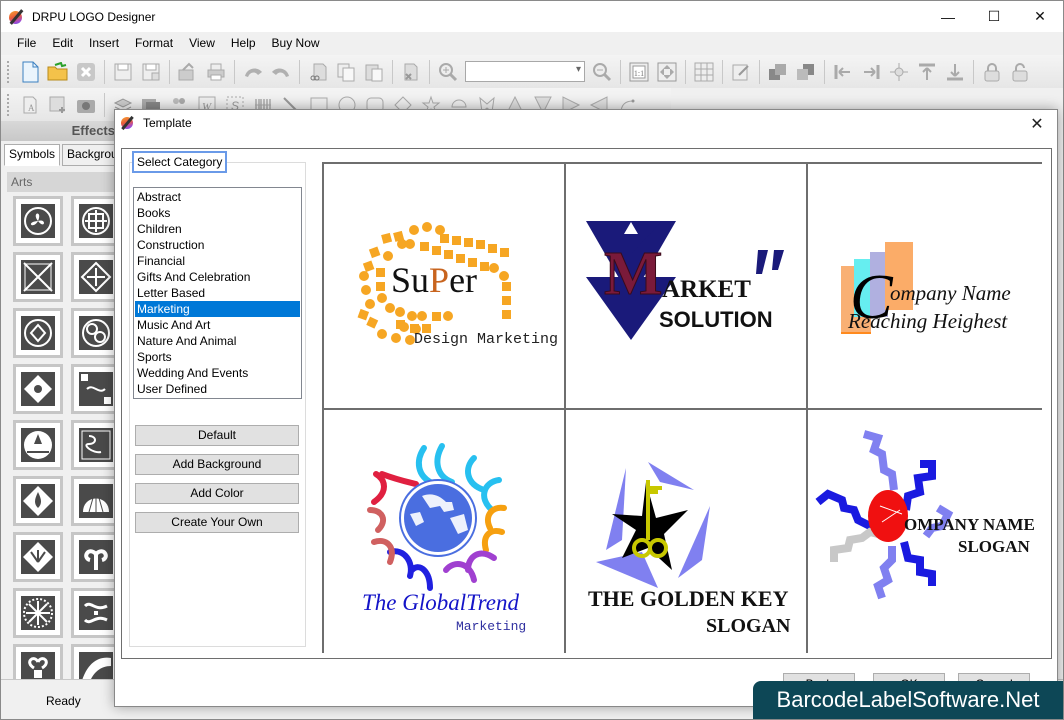 This screenshot has height=720, width=1064. What do you see at coordinates (374, 72) in the screenshot?
I see `paste-icon` at bounding box center [374, 72].